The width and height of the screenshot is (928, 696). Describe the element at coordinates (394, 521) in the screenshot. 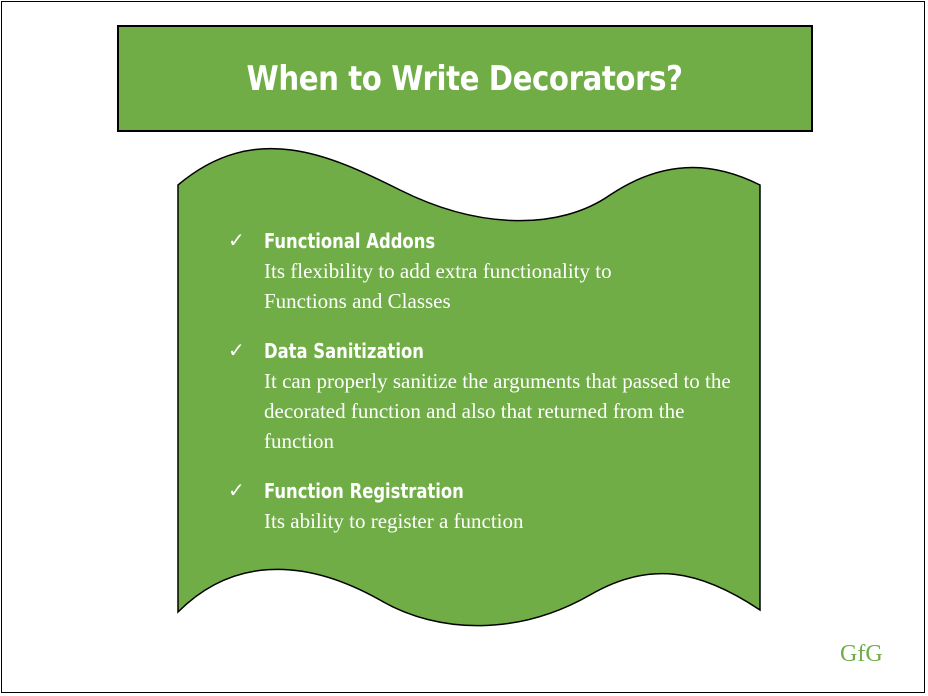

I see `item-description: Its ability to register a function` at that location.